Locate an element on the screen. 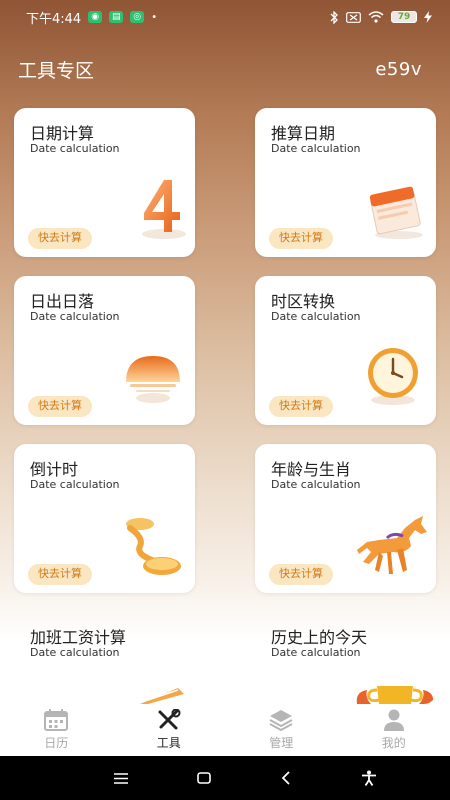 This screenshot has width=450, height=800. card-title: 倒计时 is located at coordinates (54, 469).